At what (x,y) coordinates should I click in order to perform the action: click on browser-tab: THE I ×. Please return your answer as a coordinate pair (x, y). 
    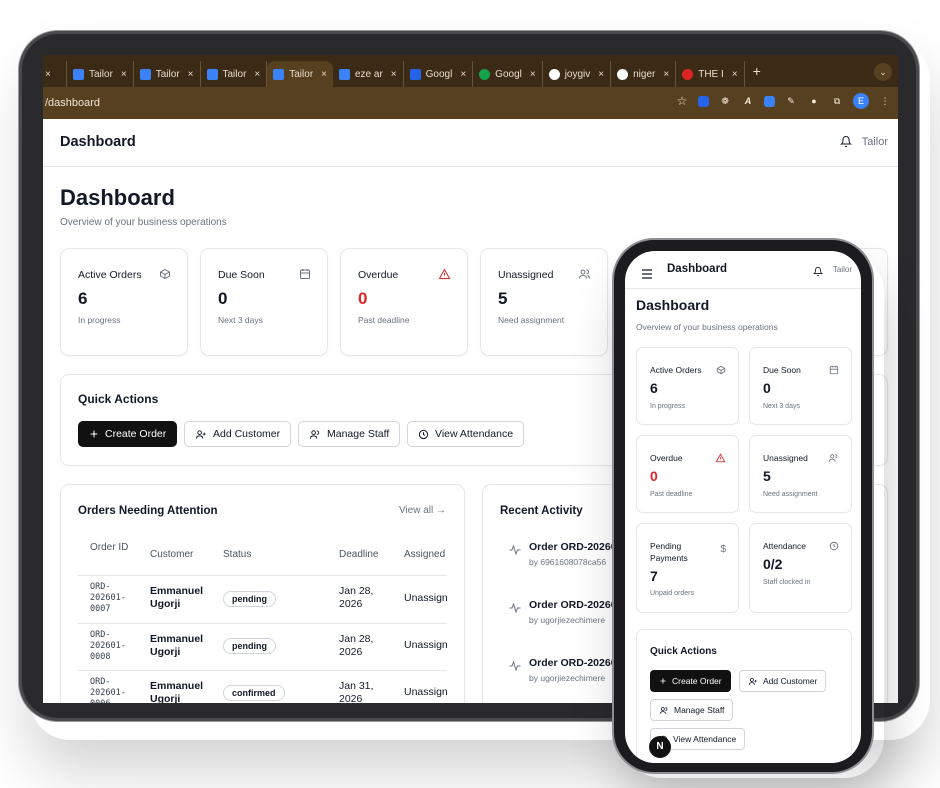
    Looking at the image, I should click on (710, 74).